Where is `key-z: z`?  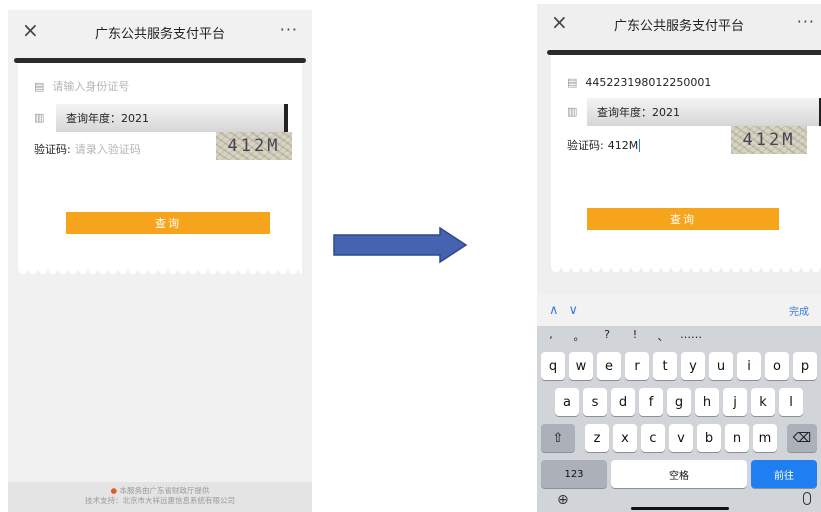
key-z: z is located at coordinates (597, 438).